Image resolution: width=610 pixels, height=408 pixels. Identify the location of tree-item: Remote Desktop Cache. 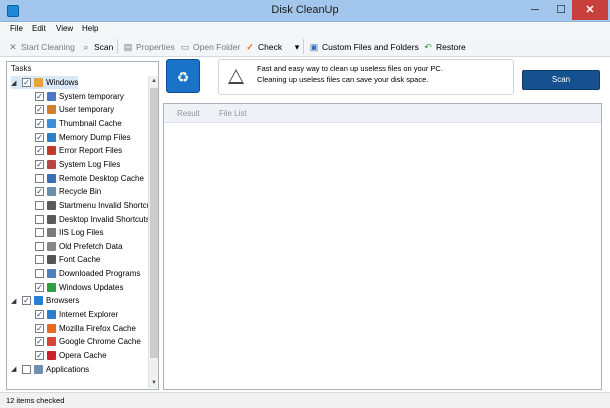
(89, 178).